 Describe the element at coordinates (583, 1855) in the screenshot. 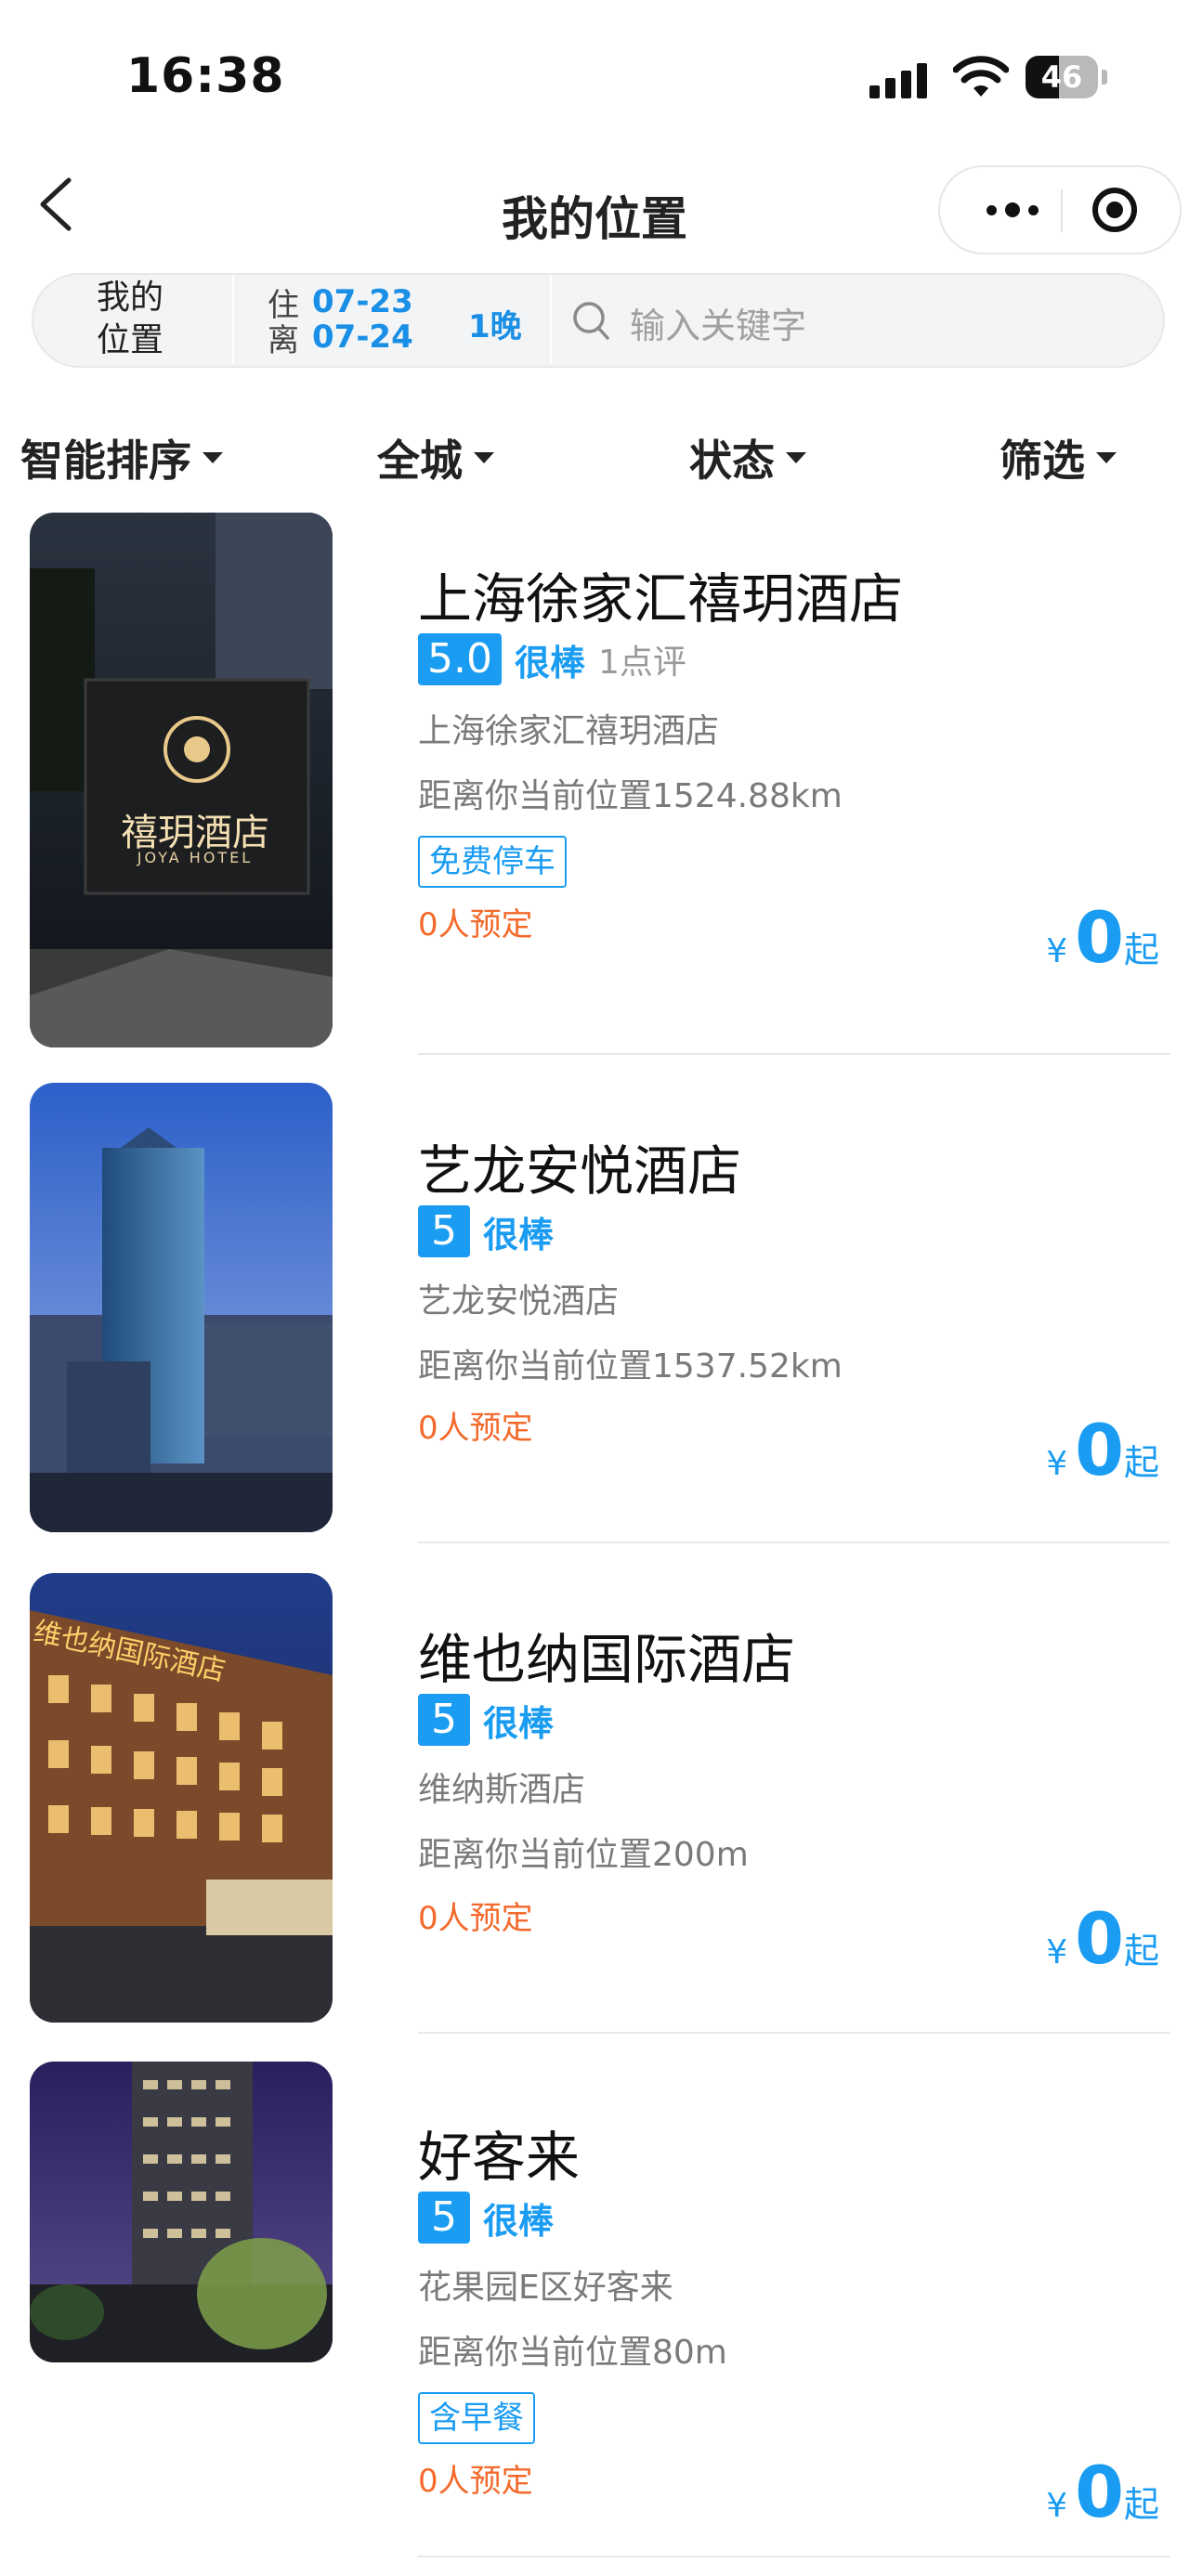

I see `hotel-distance: 距离你当前位置200m` at that location.